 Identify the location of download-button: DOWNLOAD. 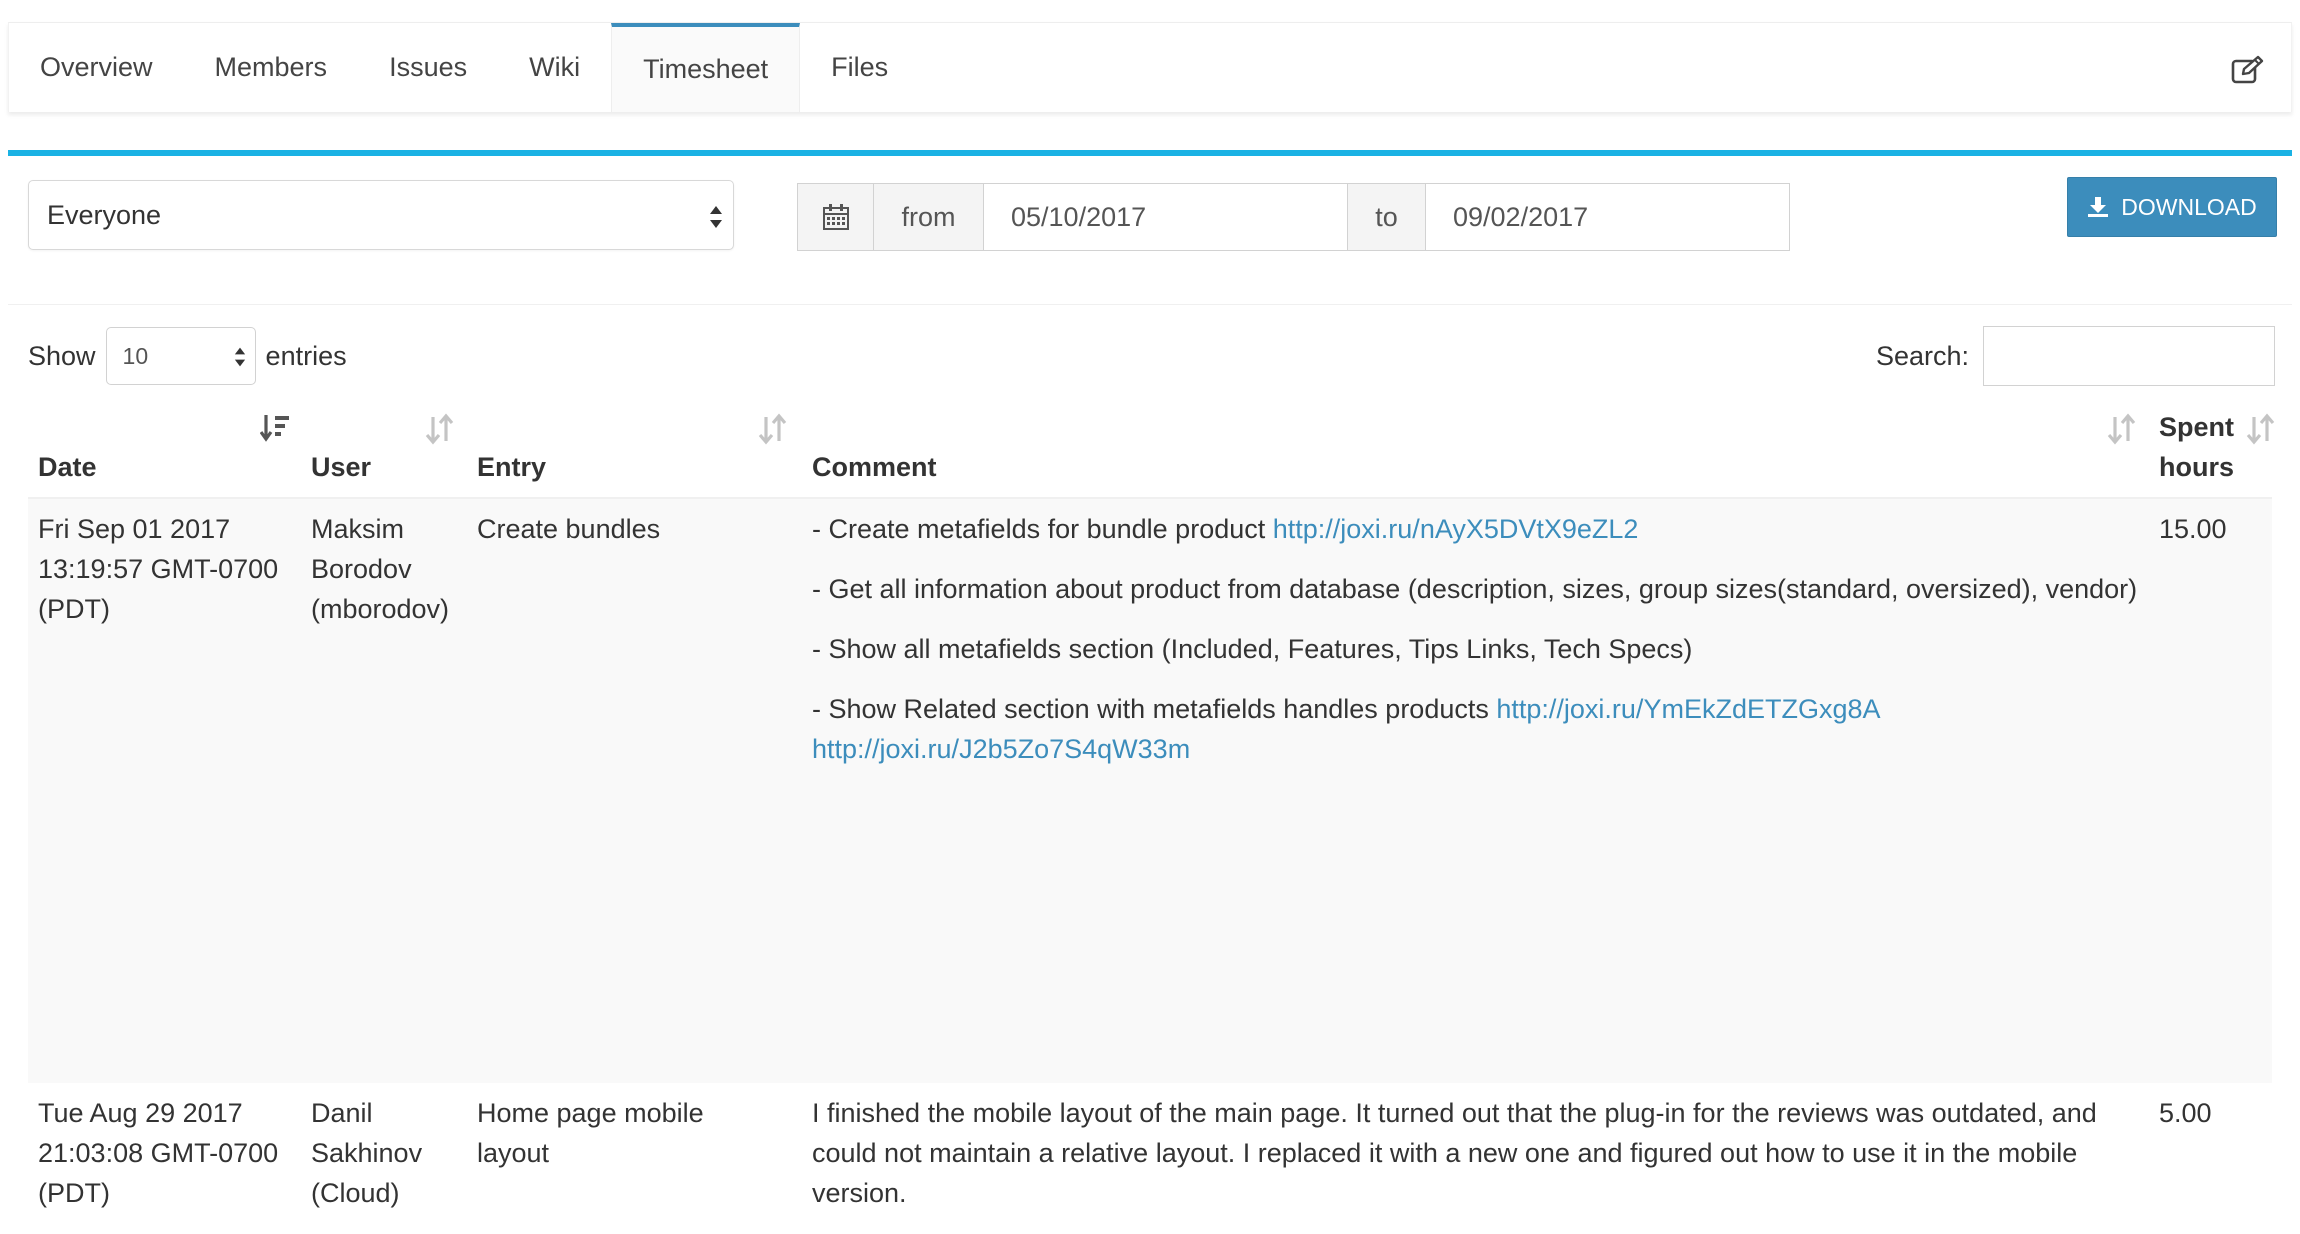
(2172, 207).